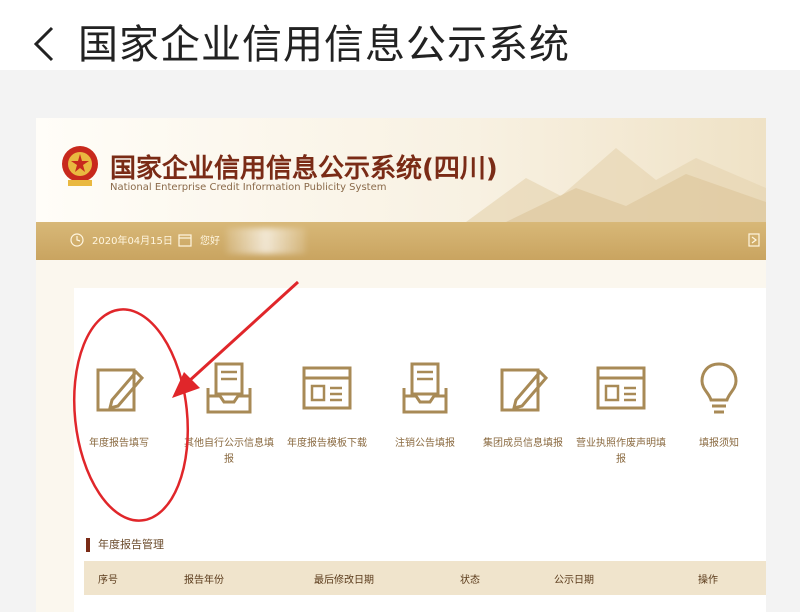  Describe the element at coordinates (621, 451) in the screenshot. I see `tile-label: 营业执照作废声明填报` at that location.